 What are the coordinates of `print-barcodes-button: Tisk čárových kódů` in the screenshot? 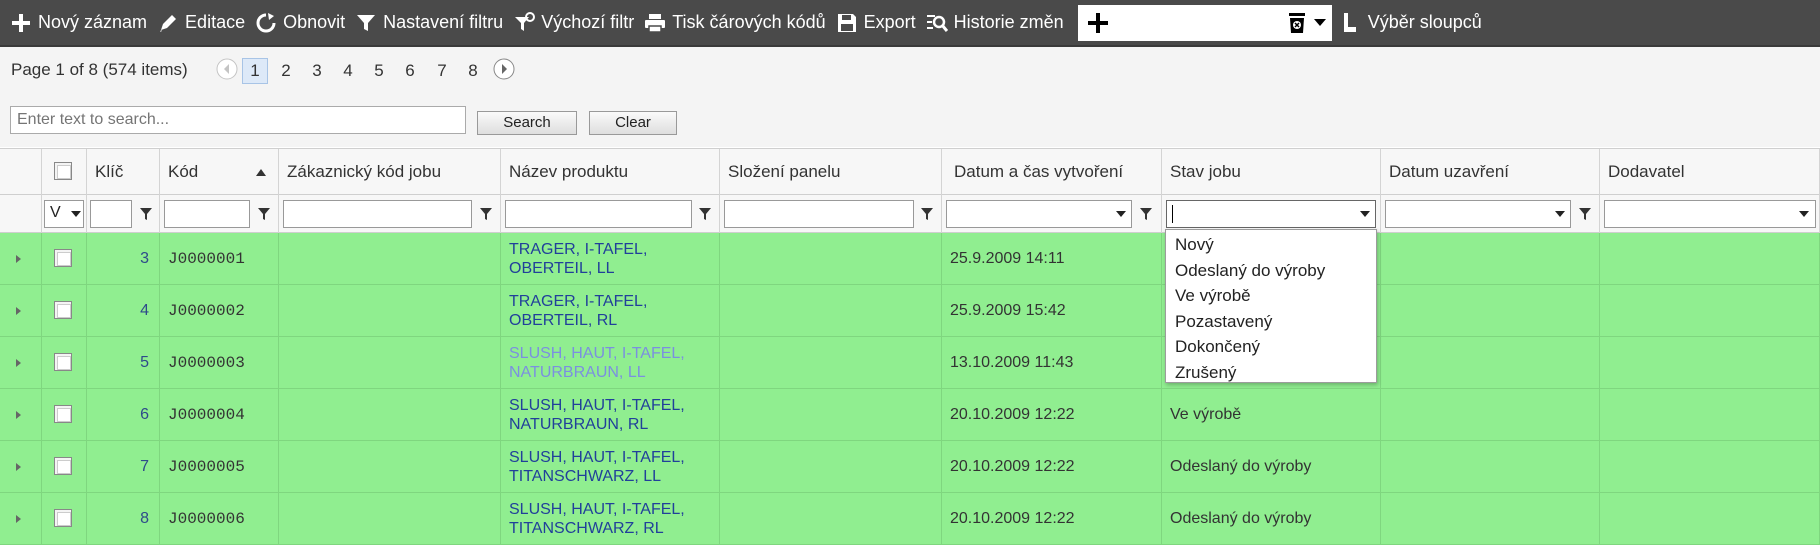 It's located at (737, 22).